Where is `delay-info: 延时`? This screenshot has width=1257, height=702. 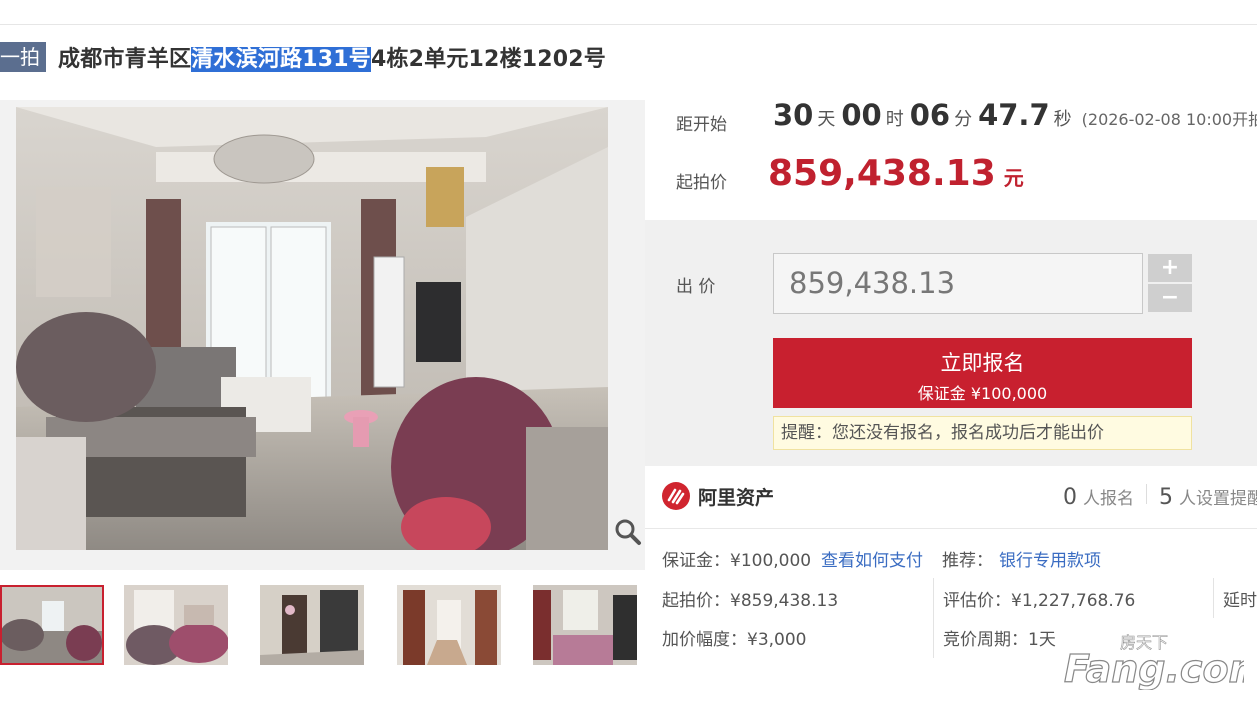 delay-info: 延时 is located at coordinates (1240, 601).